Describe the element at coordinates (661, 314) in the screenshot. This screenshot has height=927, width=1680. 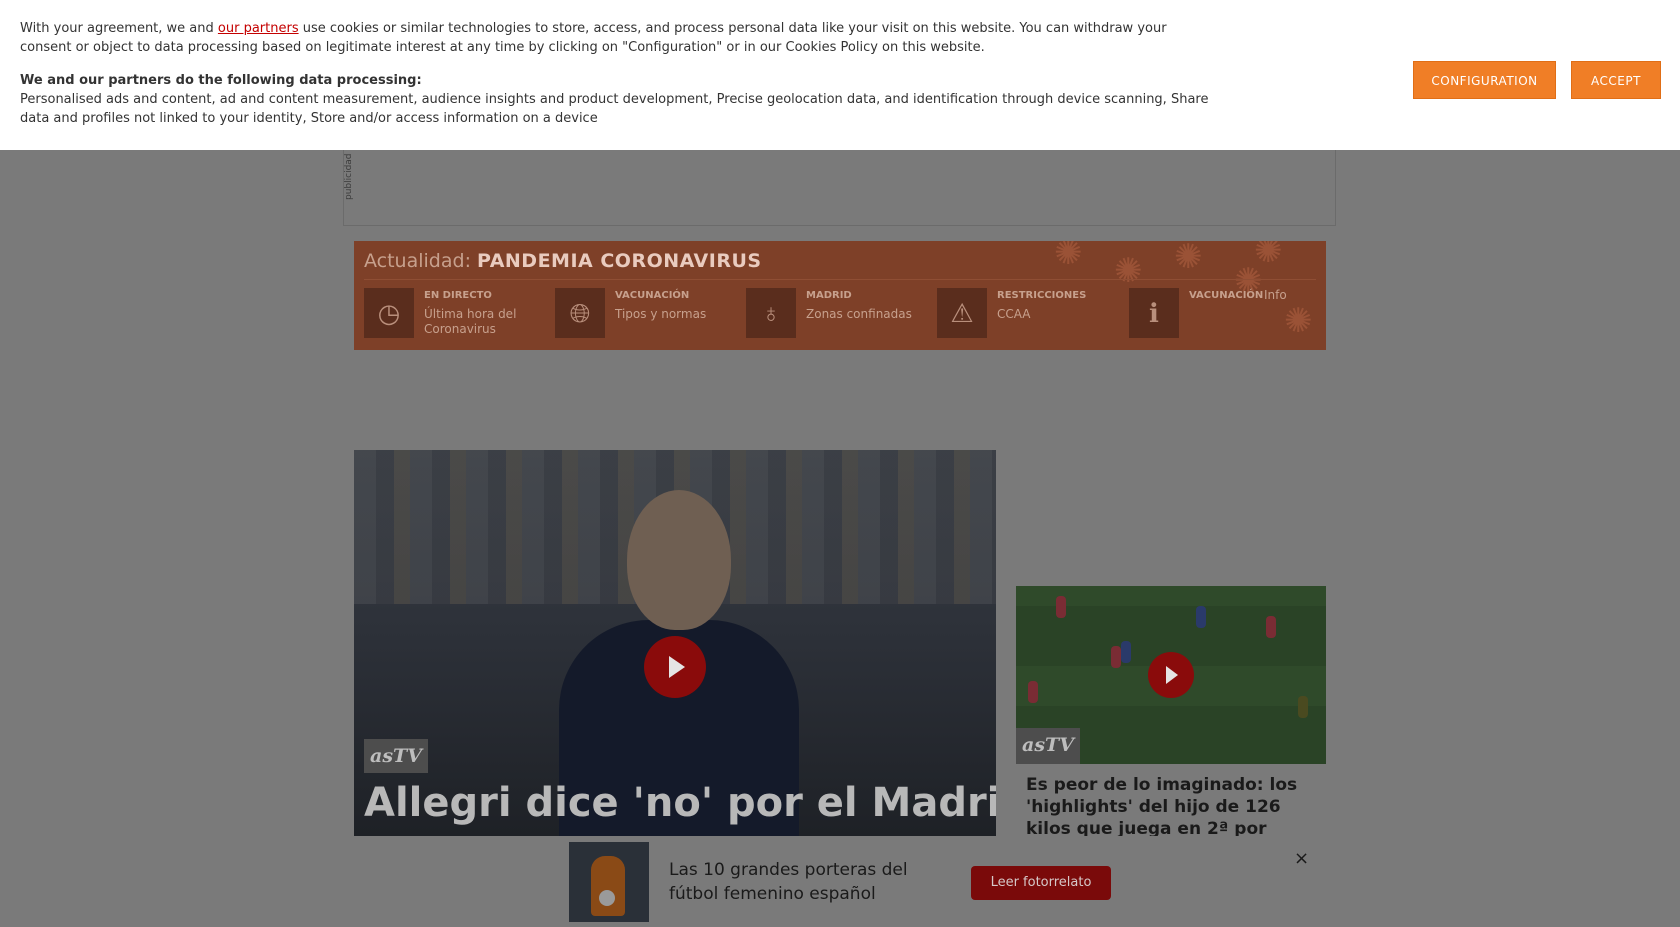
I see `topic-item-text: Tipos y normas` at that location.